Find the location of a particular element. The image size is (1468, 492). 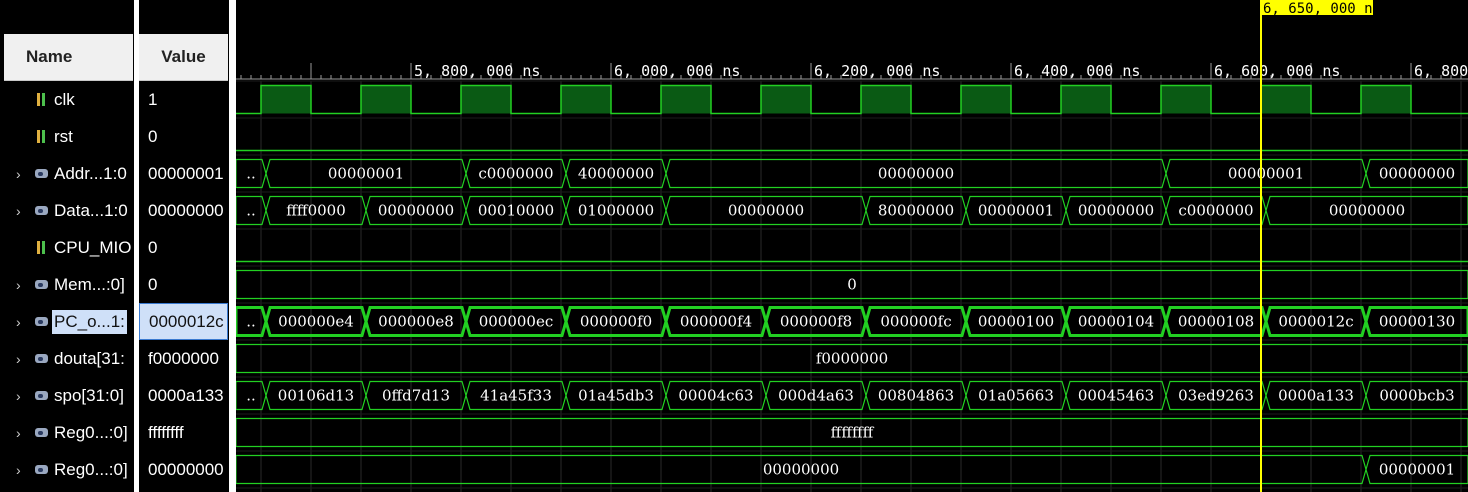

signal-row: › douta[31: is located at coordinates (67, 358).